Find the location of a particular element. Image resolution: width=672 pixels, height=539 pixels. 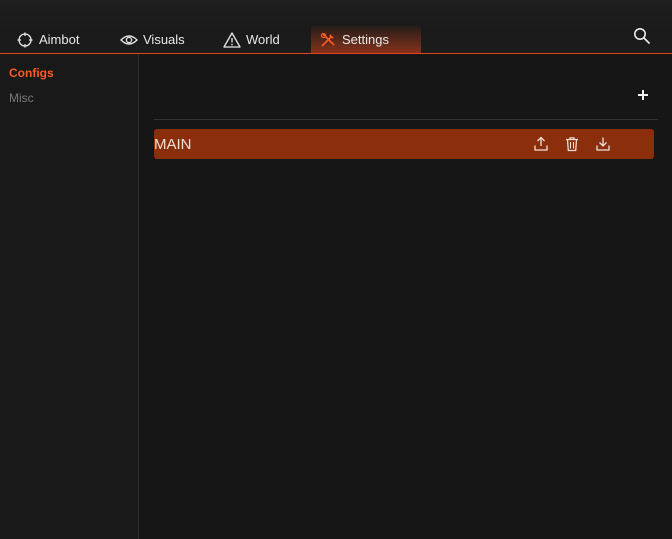

tab-visuals: Visuals is located at coordinates (152, 39).